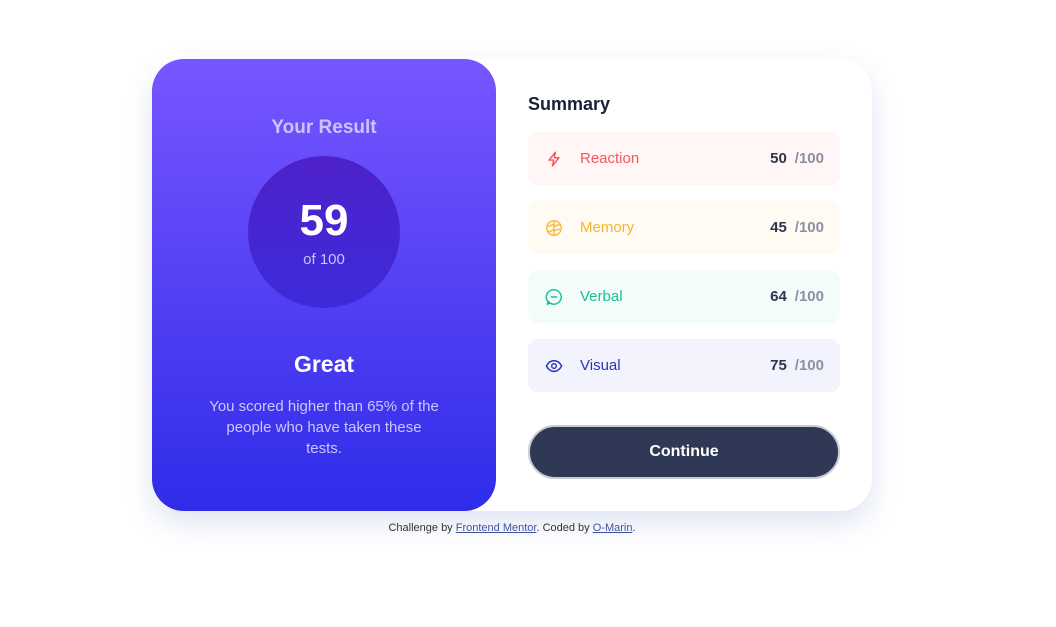 The image size is (1056, 627). What do you see at coordinates (554, 228) in the screenshot?
I see `brain-icon` at bounding box center [554, 228].